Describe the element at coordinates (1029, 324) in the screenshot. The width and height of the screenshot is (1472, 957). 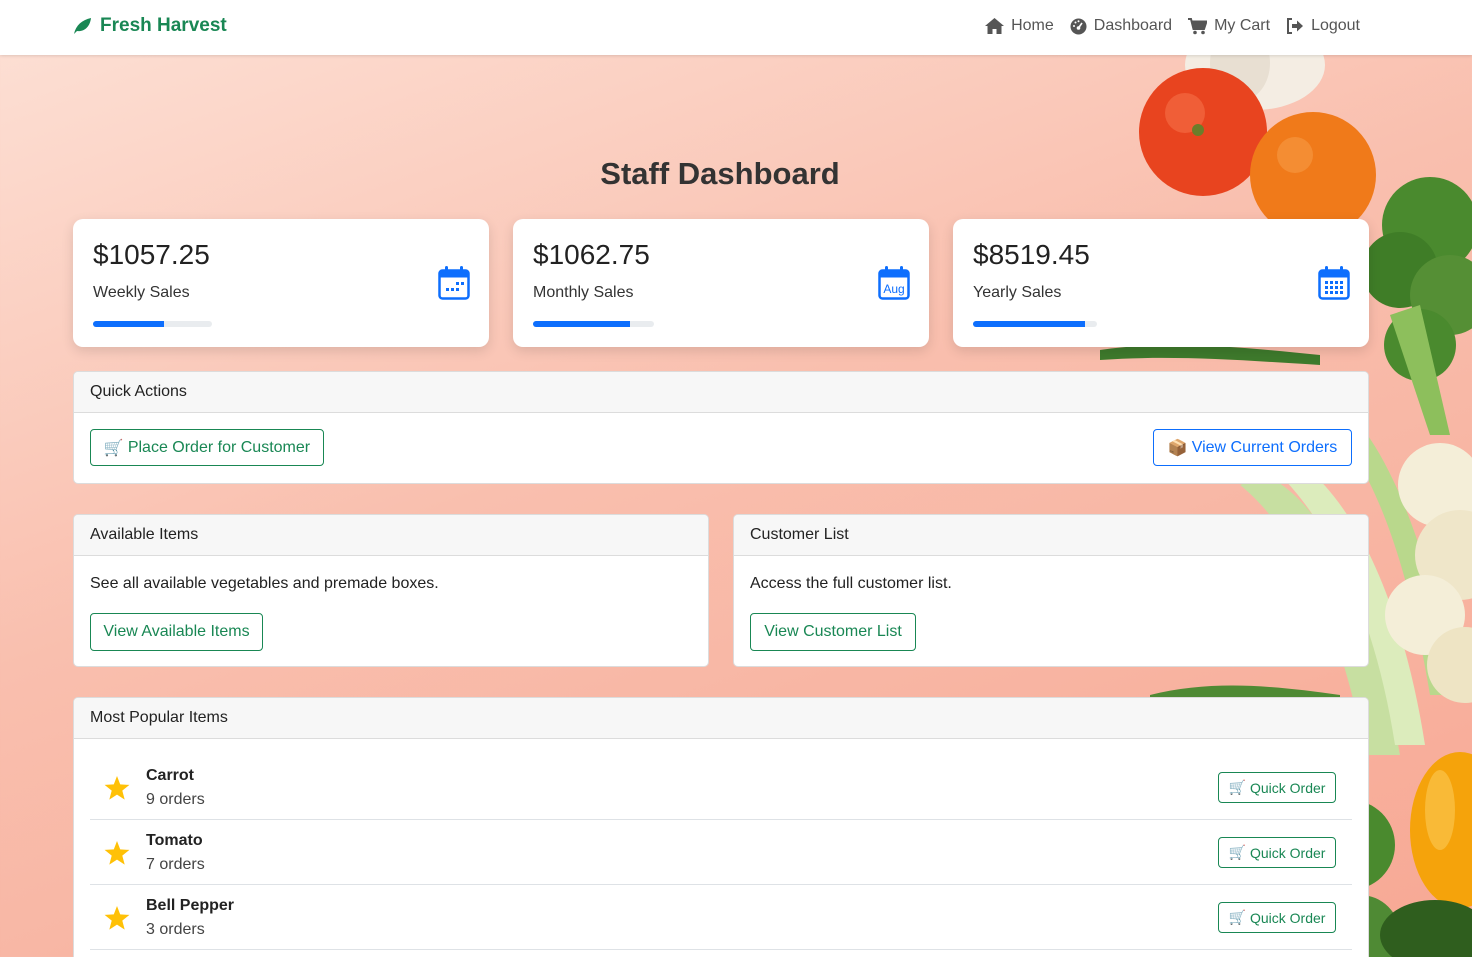
I see `yearly-sales-progress-fill` at that location.